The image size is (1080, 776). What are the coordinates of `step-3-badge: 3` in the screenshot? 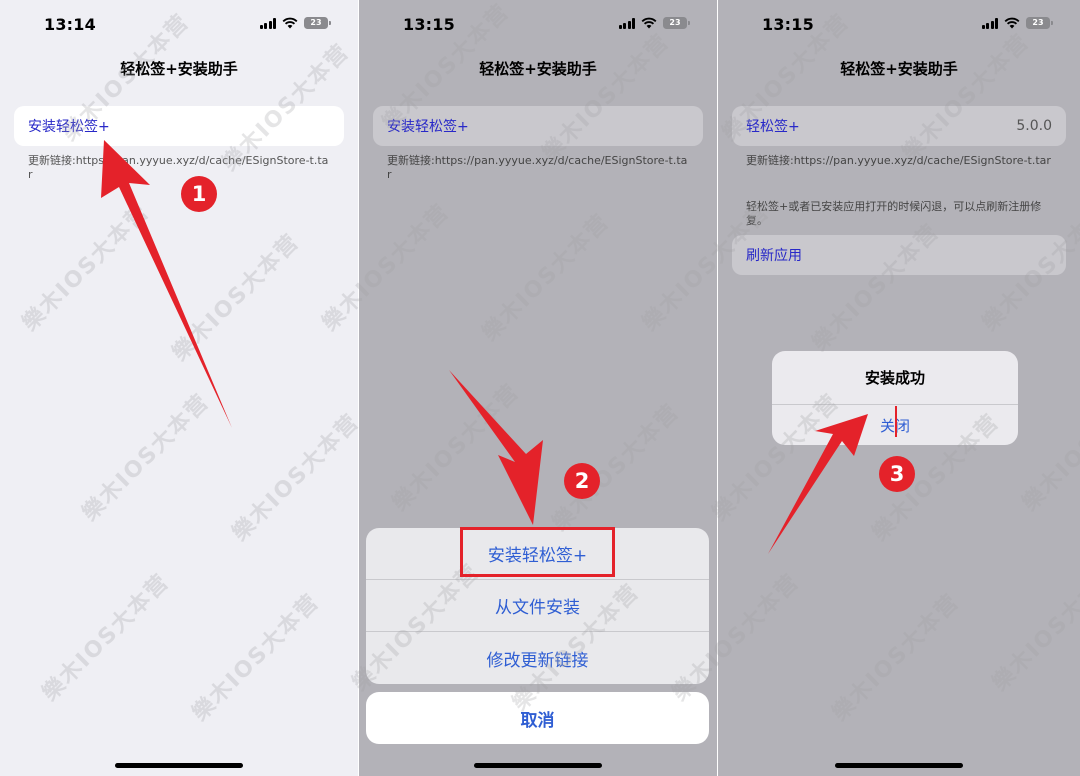 It's located at (897, 474).